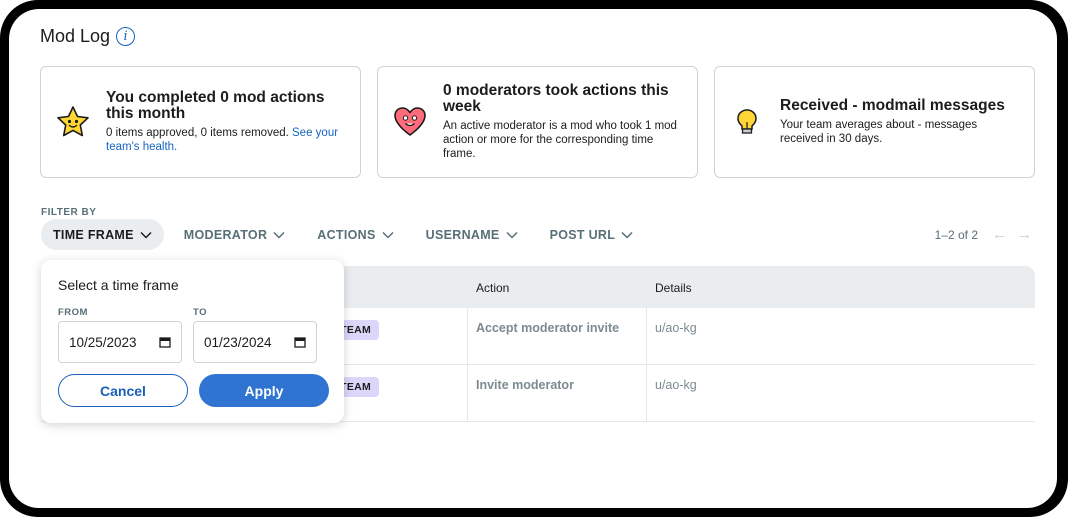  What do you see at coordinates (556, 98) in the screenshot?
I see `card-title: 0 moderators took actions this week` at bounding box center [556, 98].